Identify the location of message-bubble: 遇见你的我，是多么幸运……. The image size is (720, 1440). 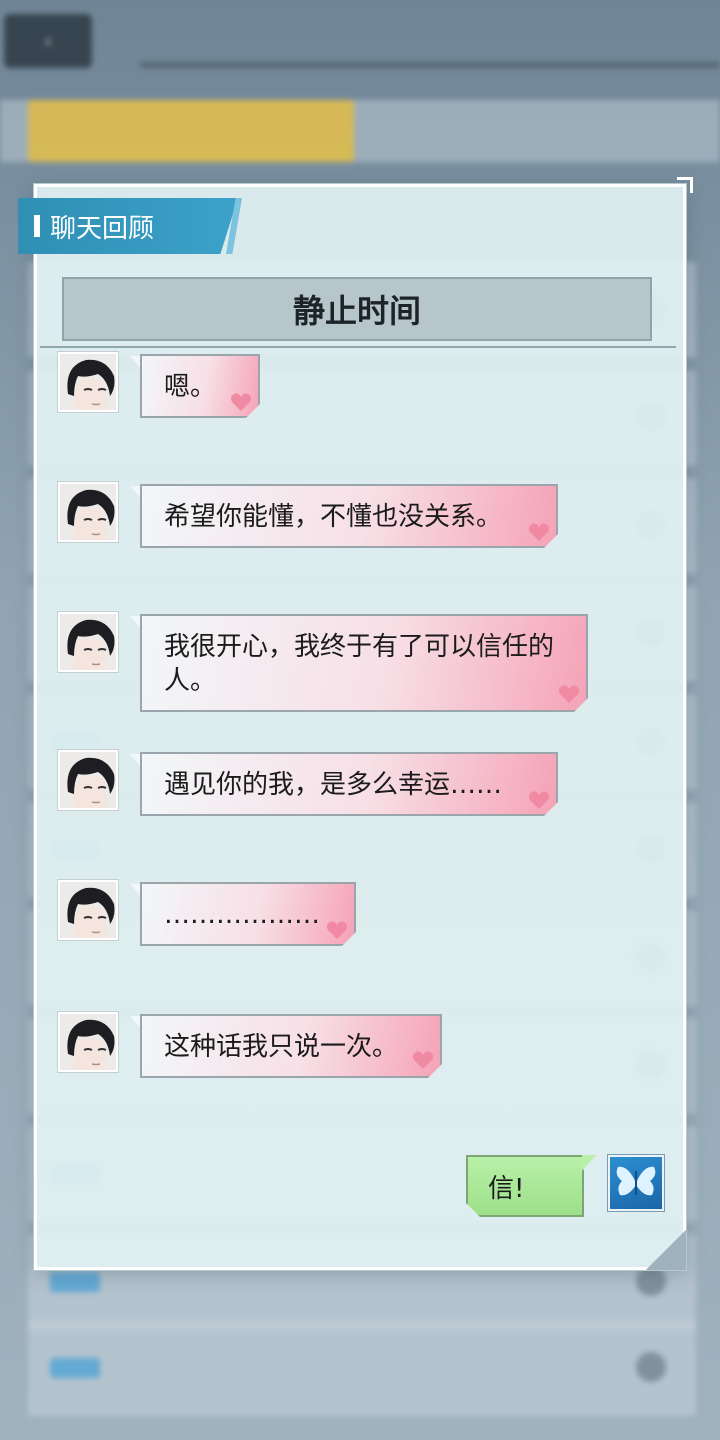
(349, 784).